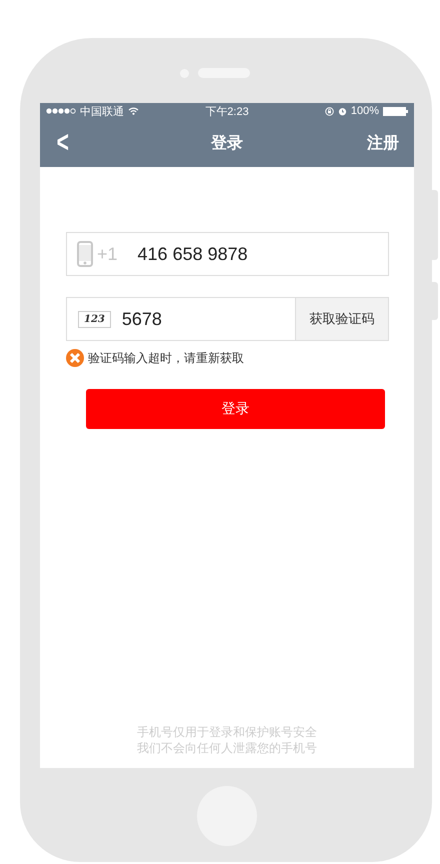 This screenshot has width=440, height=864. Describe the element at coordinates (342, 111) in the screenshot. I see `alarm-icon` at that location.